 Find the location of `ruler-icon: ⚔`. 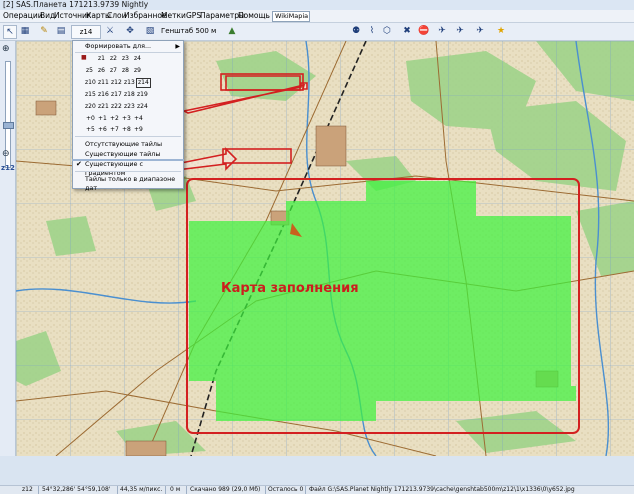

ruler-icon: ⚔ is located at coordinates (110, 31).